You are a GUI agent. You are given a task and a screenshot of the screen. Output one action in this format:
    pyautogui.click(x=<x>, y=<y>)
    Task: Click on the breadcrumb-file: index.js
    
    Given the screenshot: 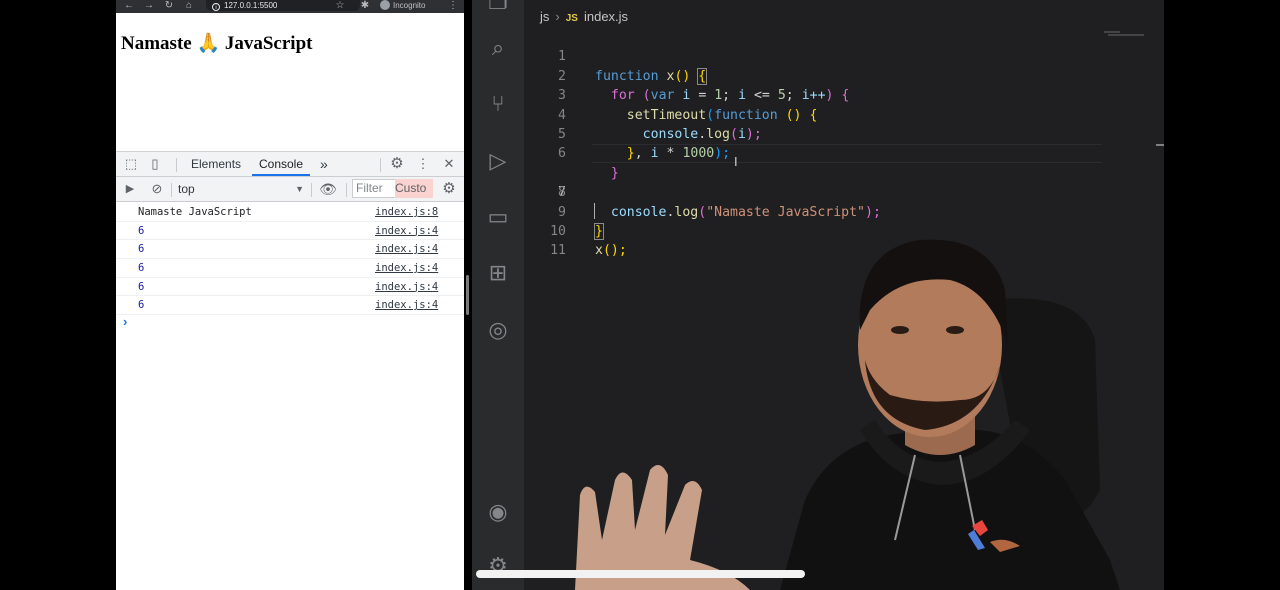 What is the action you would take?
    pyautogui.click(x=606, y=16)
    